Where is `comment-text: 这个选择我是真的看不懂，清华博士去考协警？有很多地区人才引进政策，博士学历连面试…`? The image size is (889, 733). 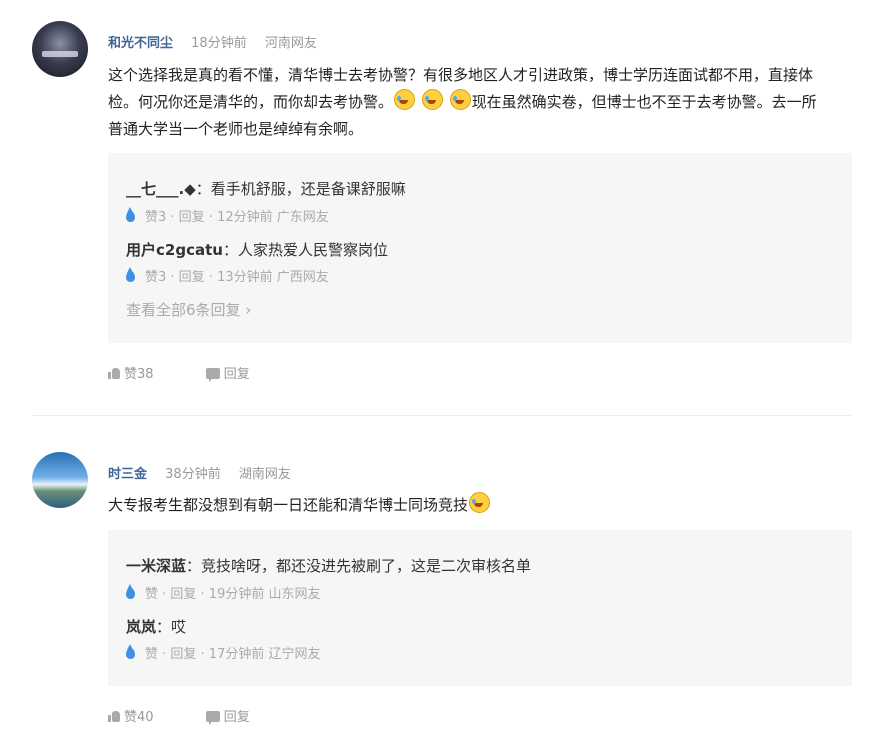 comment-text: 这个选择我是真的看不懂，清华博士去考协警？有很多地区人才引进政策，博士学历连面试… is located at coordinates (480, 102).